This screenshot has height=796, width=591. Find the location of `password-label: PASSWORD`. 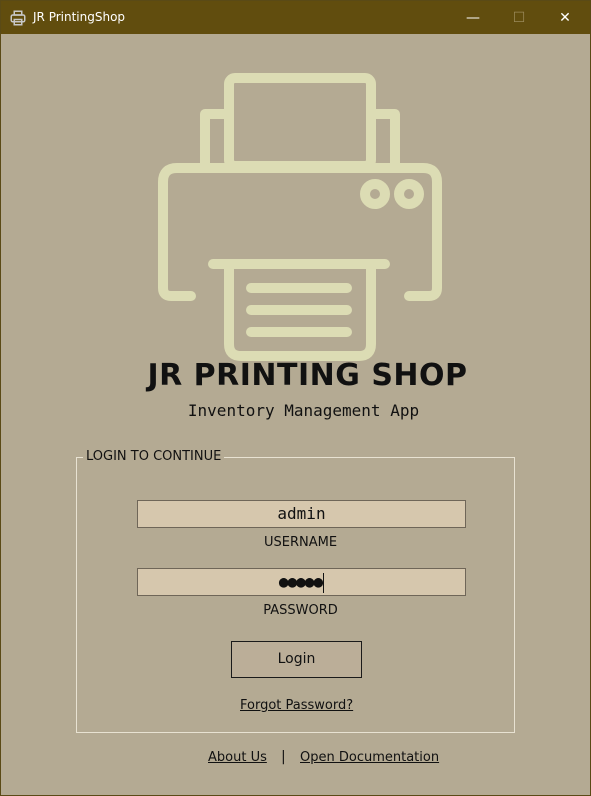

password-label: PASSWORD is located at coordinates (300, 610).